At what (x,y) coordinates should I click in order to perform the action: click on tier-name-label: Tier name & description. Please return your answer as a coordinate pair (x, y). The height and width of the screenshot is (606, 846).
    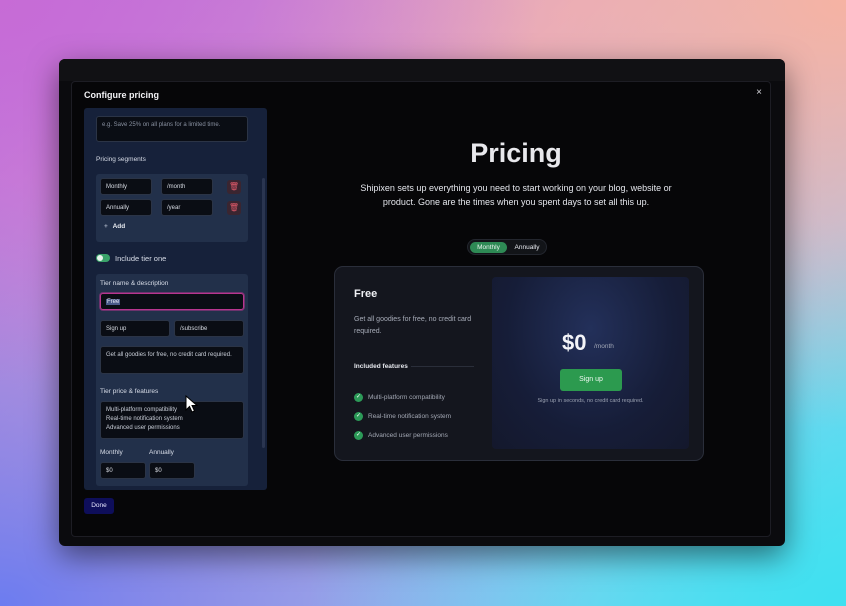
    Looking at the image, I should click on (134, 283).